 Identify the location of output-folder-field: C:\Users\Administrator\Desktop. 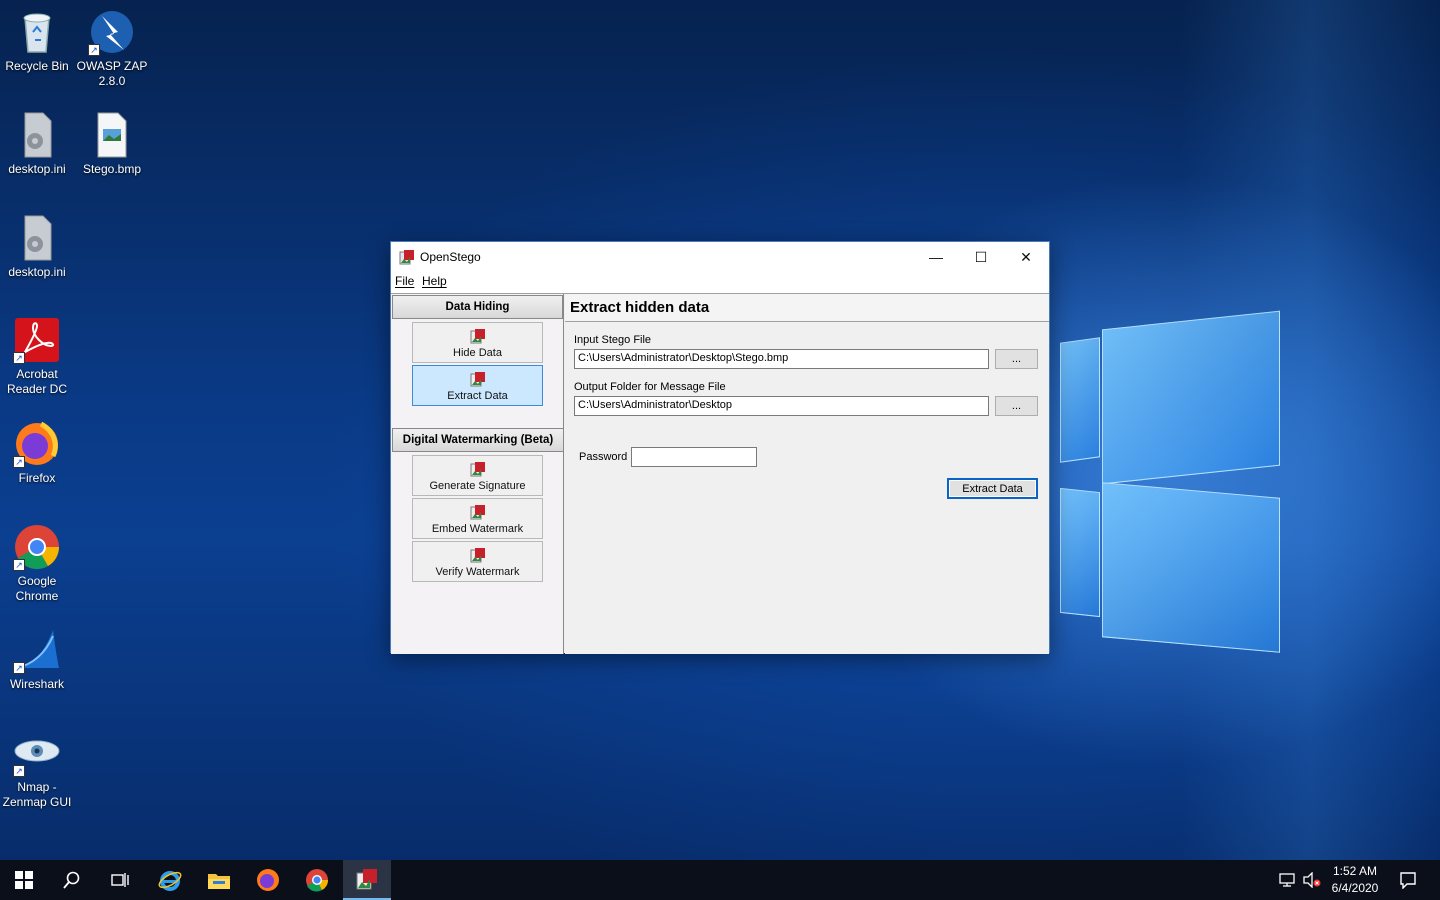
(781, 406).